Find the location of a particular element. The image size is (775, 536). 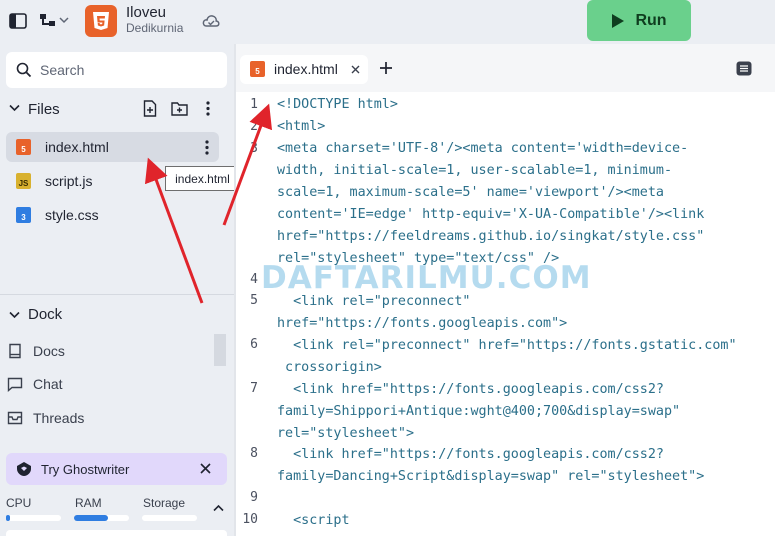

dock-scrollbar is located at coordinates (220, 350).